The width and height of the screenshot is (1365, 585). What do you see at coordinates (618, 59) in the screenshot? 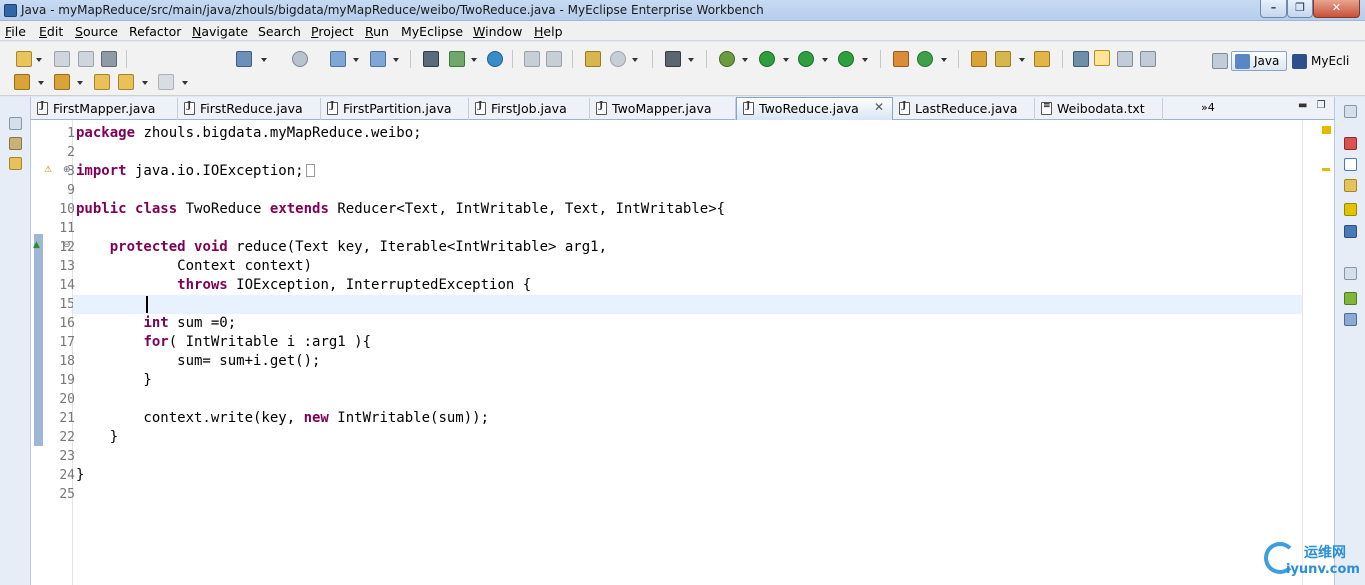
I see `web-service-icon` at bounding box center [618, 59].